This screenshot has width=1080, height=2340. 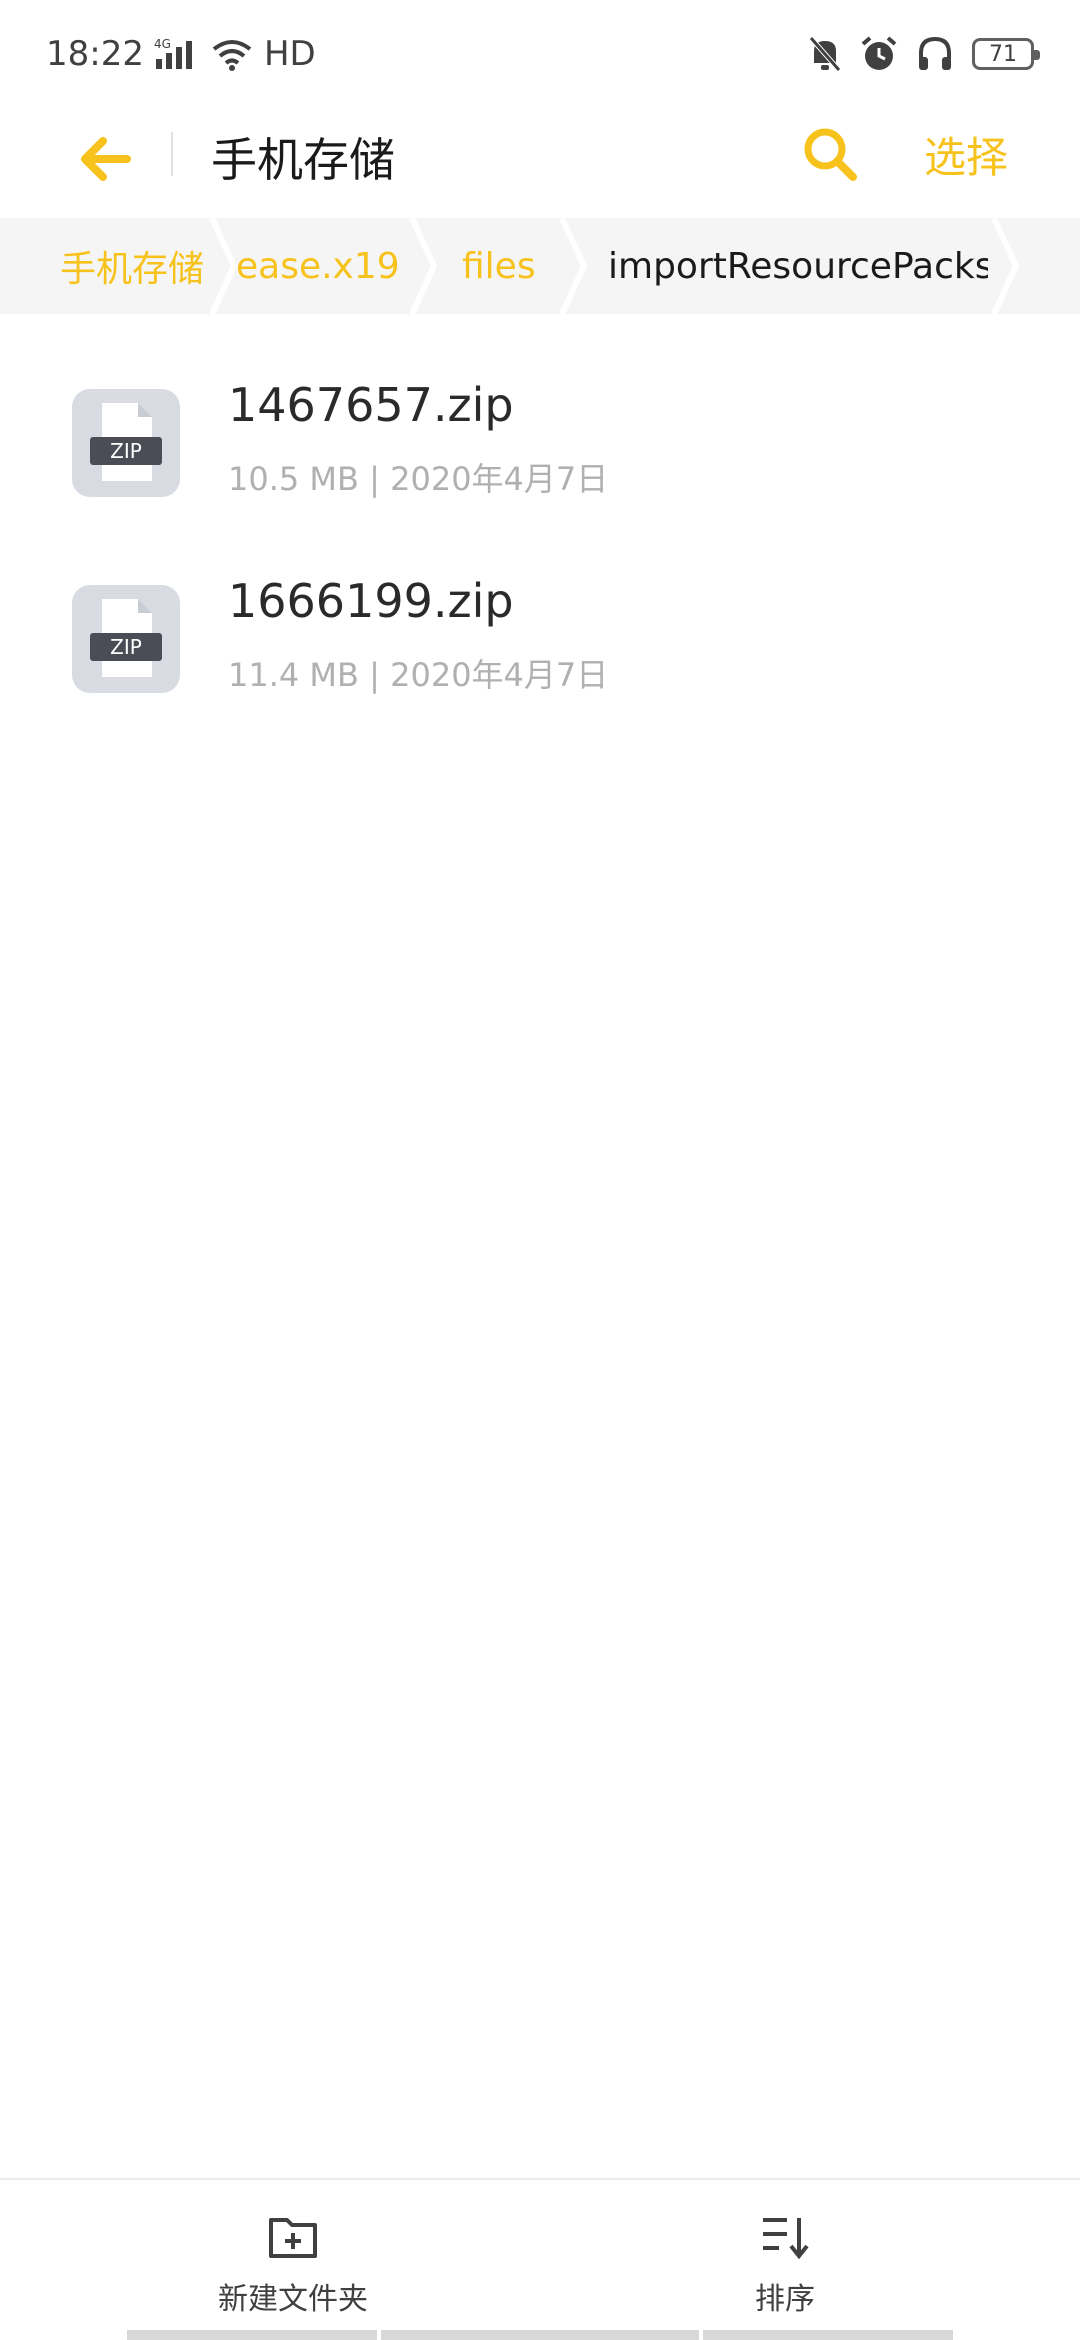 What do you see at coordinates (321, 266) in the screenshot?
I see `breadcrumb-item-package: ease.x19` at bounding box center [321, 266].